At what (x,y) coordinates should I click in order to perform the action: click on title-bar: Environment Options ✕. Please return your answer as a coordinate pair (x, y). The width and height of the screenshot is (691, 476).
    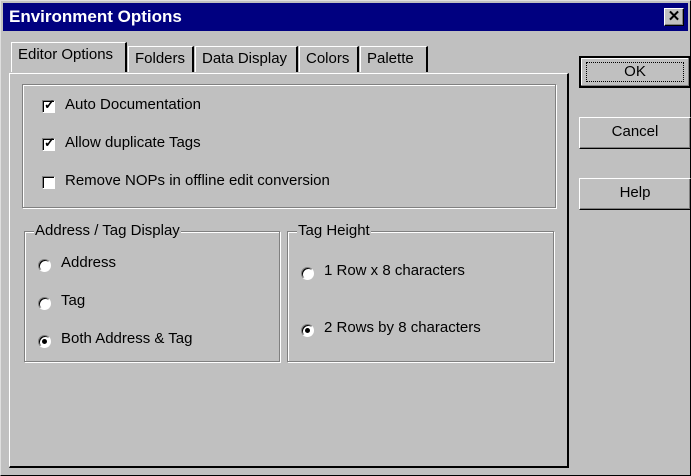
    Looking at the image, I should click on (345, 17).